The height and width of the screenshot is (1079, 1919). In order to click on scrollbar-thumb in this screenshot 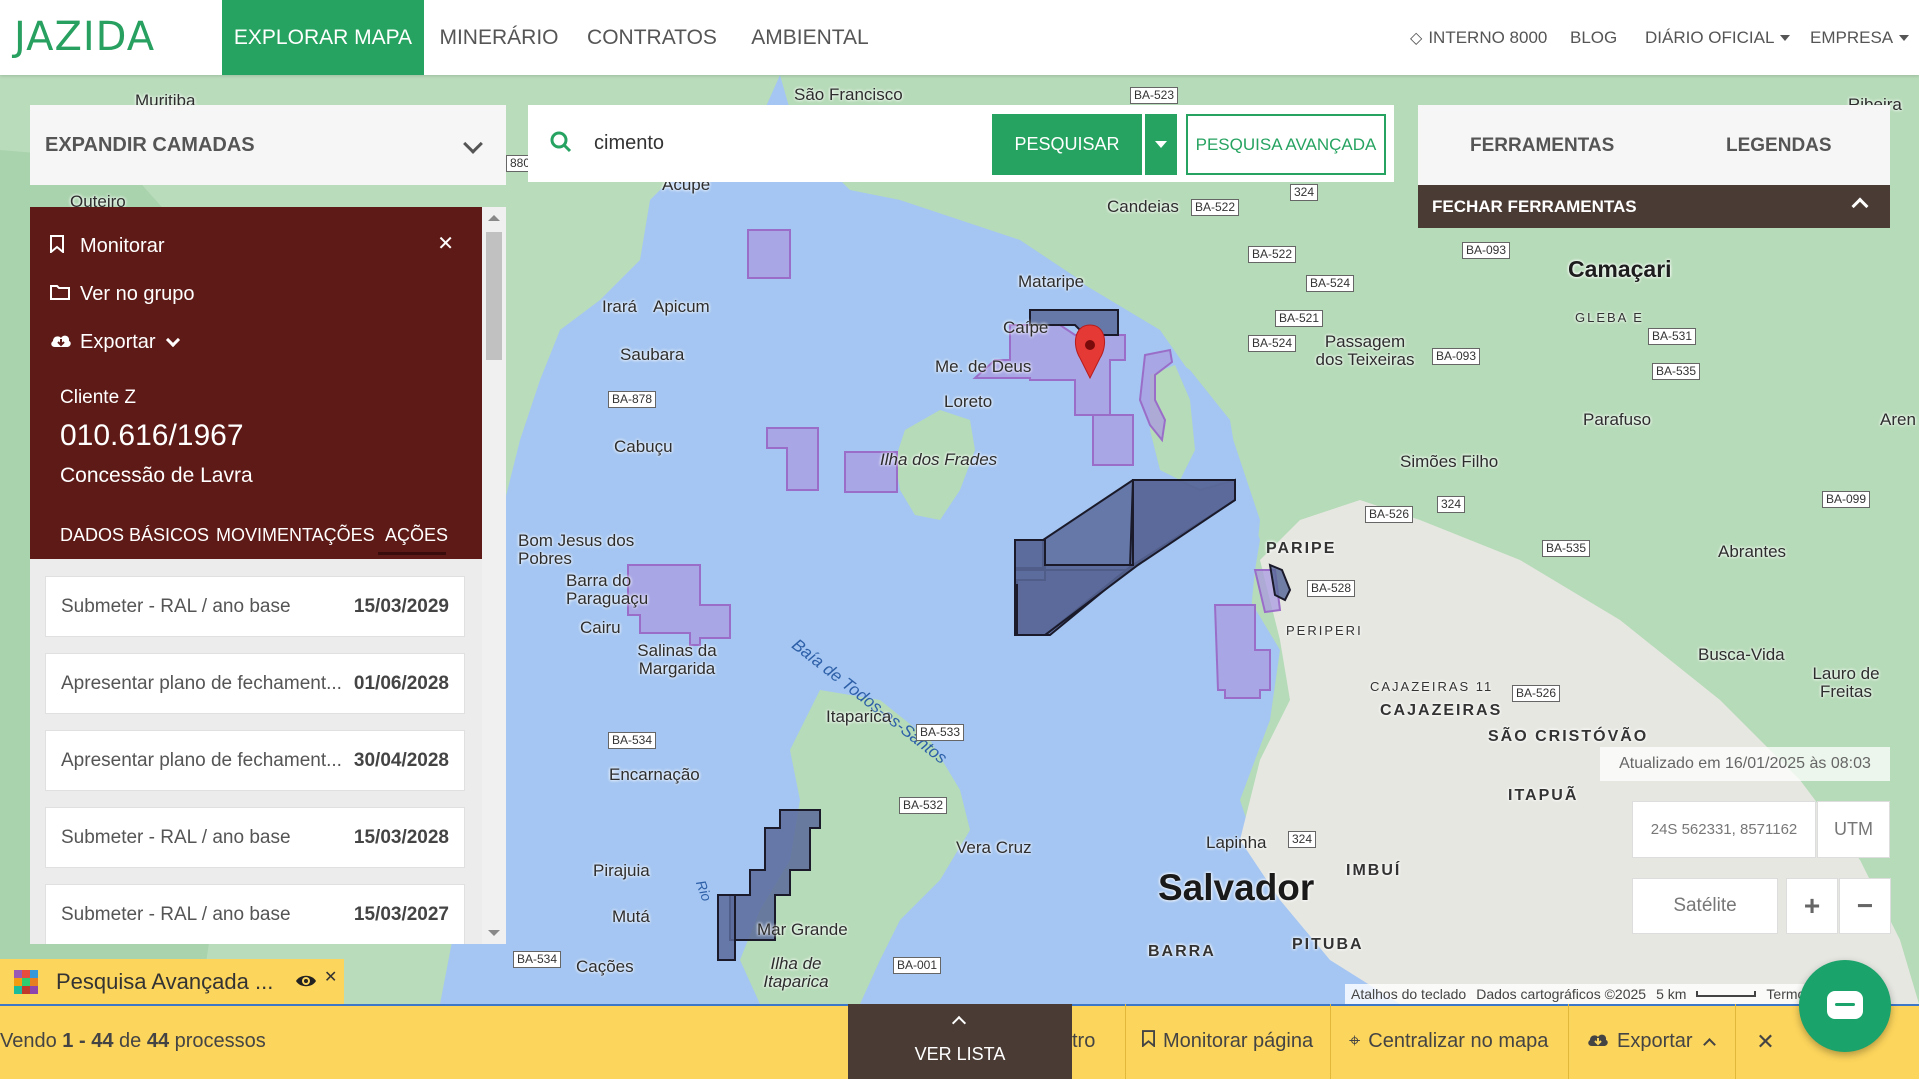, I will do `click(494, 296)`.